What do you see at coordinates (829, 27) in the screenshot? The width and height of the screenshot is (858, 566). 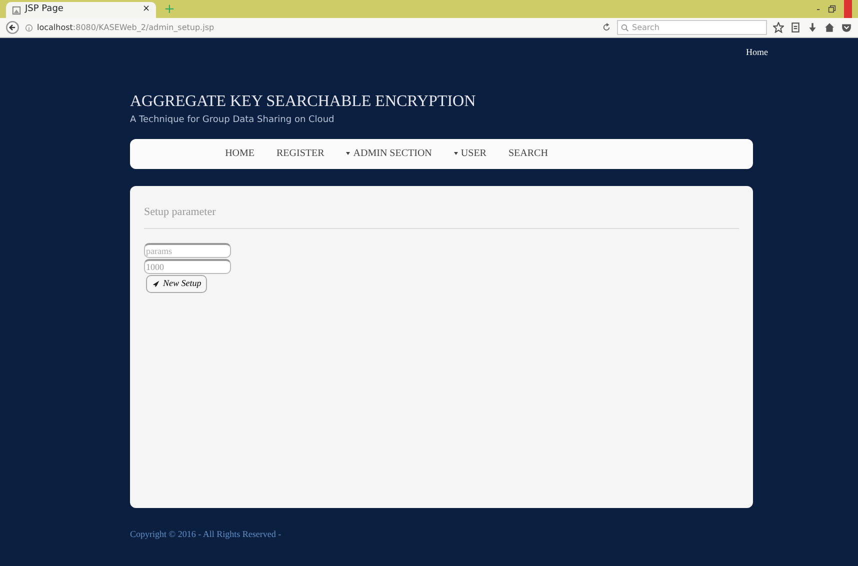 I see `home-icon` at bounding box center [829, 27].